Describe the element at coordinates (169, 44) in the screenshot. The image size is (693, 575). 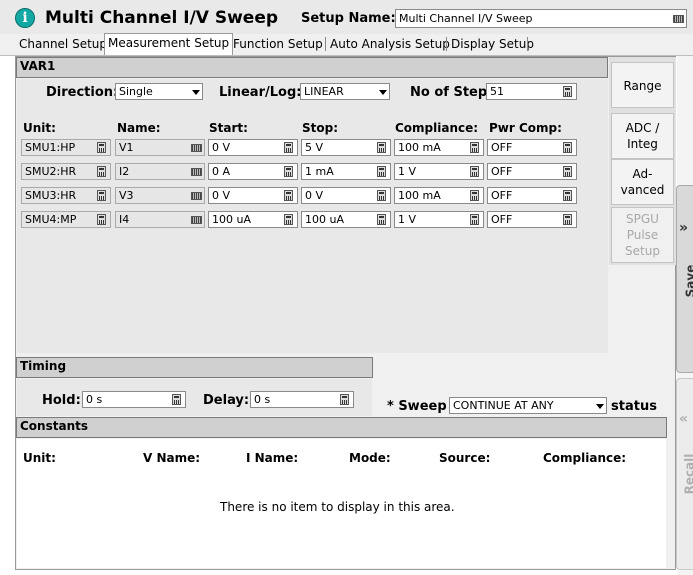
I see `tab-measurement-setup: Measurement Setup` at that location.